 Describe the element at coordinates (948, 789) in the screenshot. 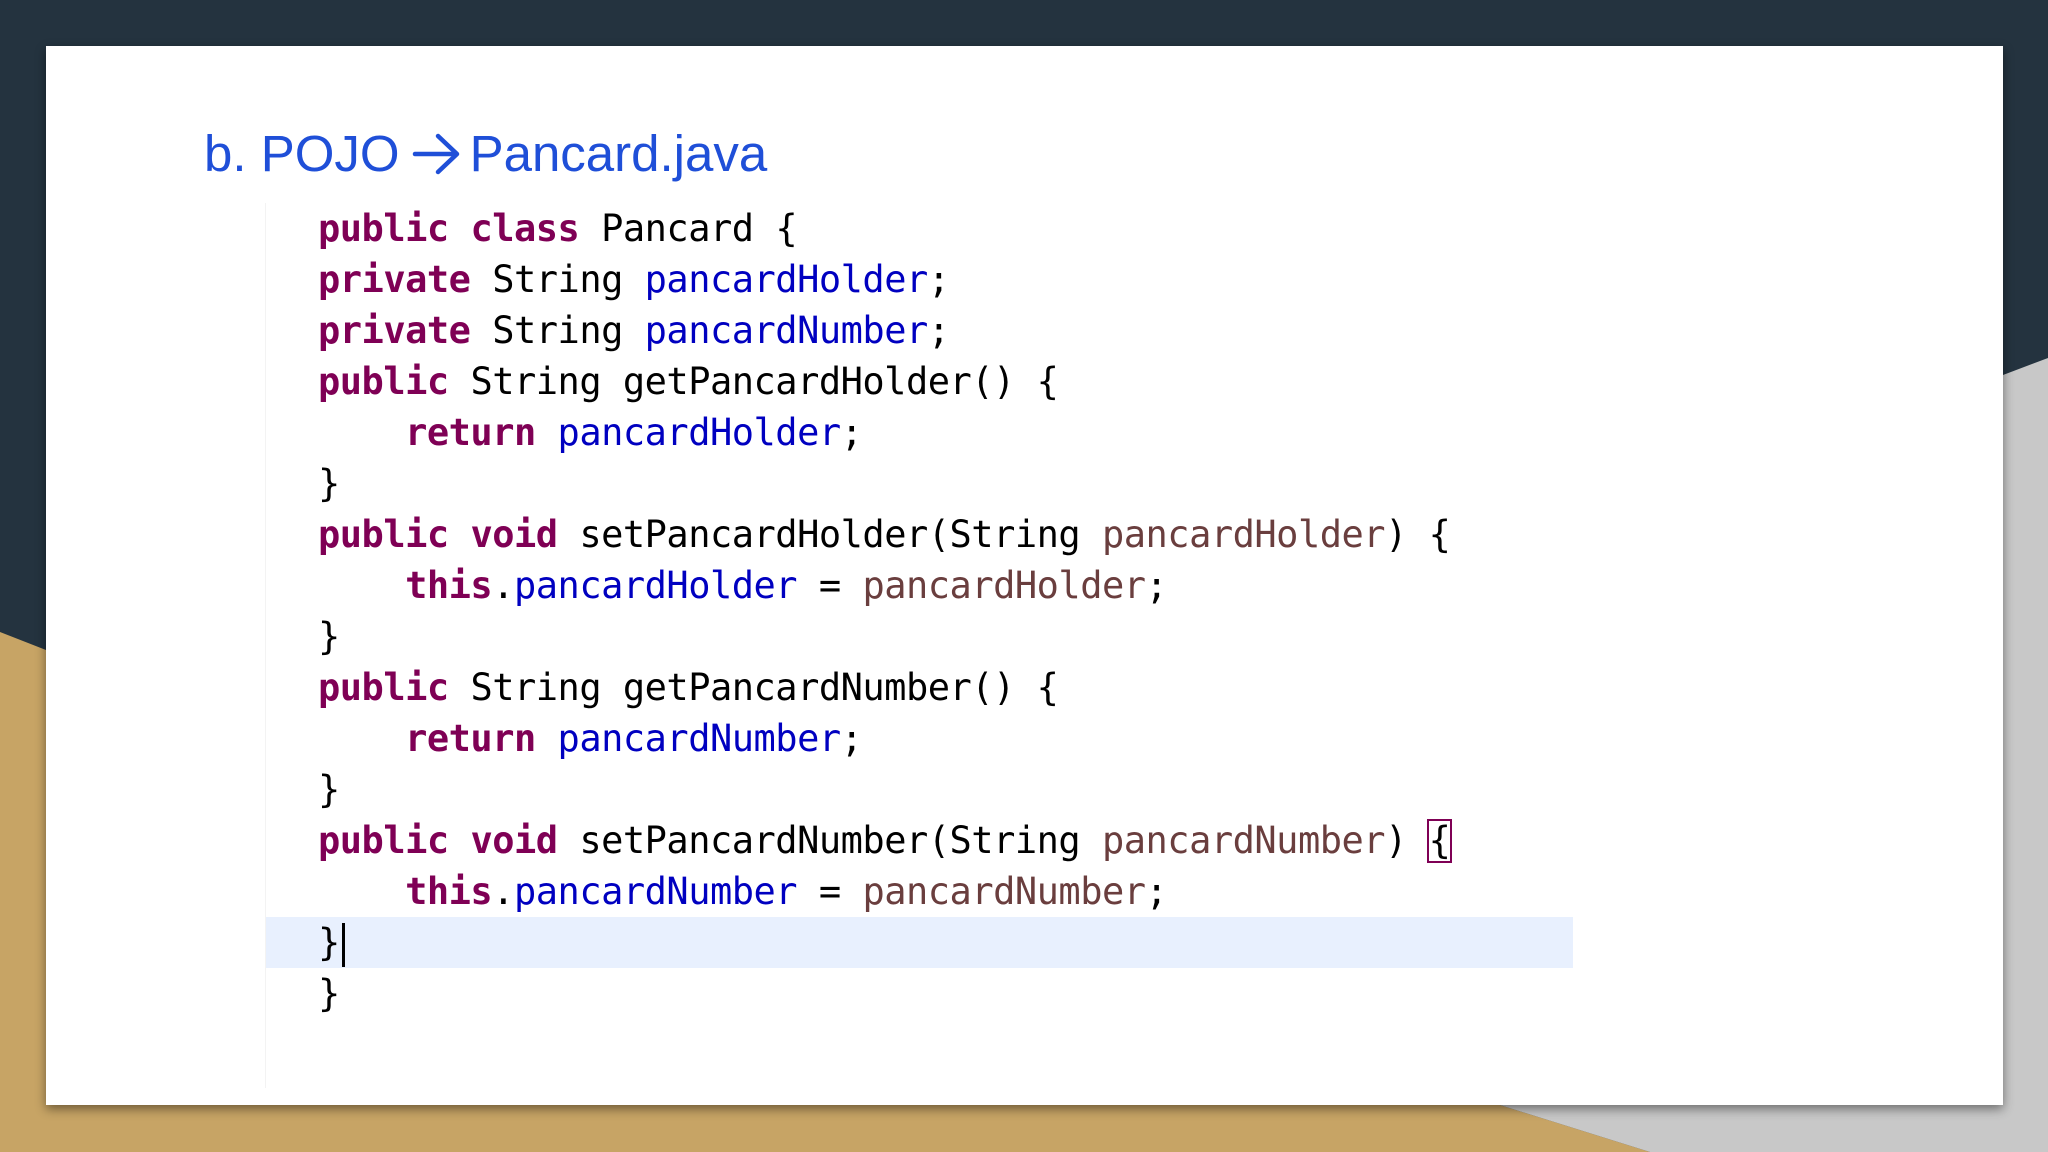

I see `code-line-12: }` at that location.